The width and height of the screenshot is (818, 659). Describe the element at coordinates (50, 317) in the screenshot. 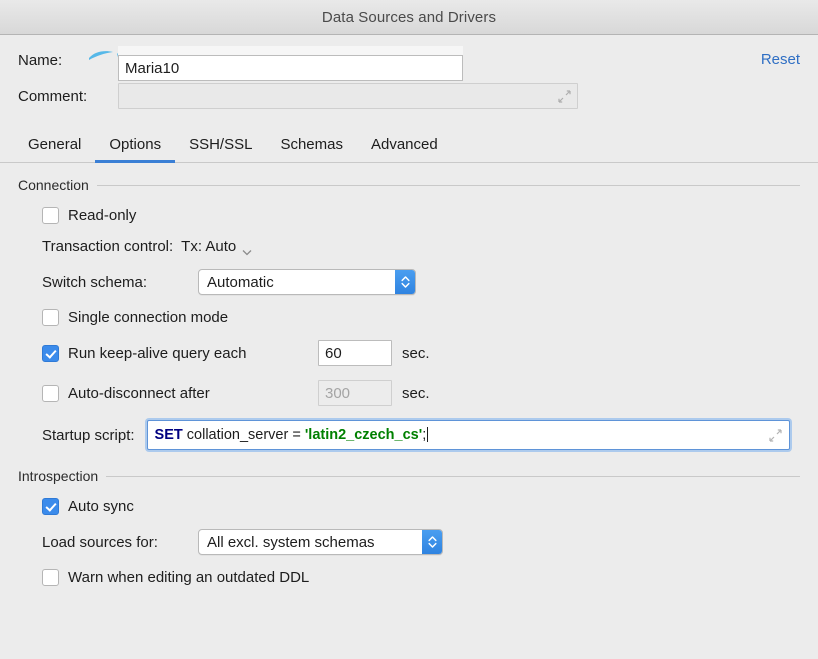

I see `single-connection-mode-checkbox` at that location.